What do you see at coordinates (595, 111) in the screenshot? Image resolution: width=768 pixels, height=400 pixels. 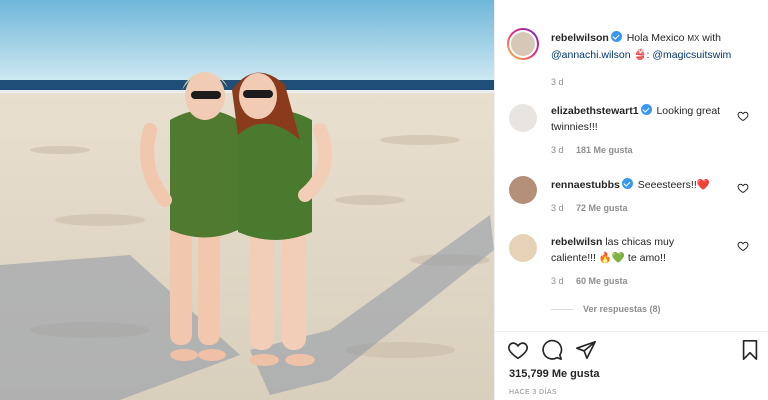 I see `comment-1-username: elizabethstewart1` at bounding box center [595, 111].